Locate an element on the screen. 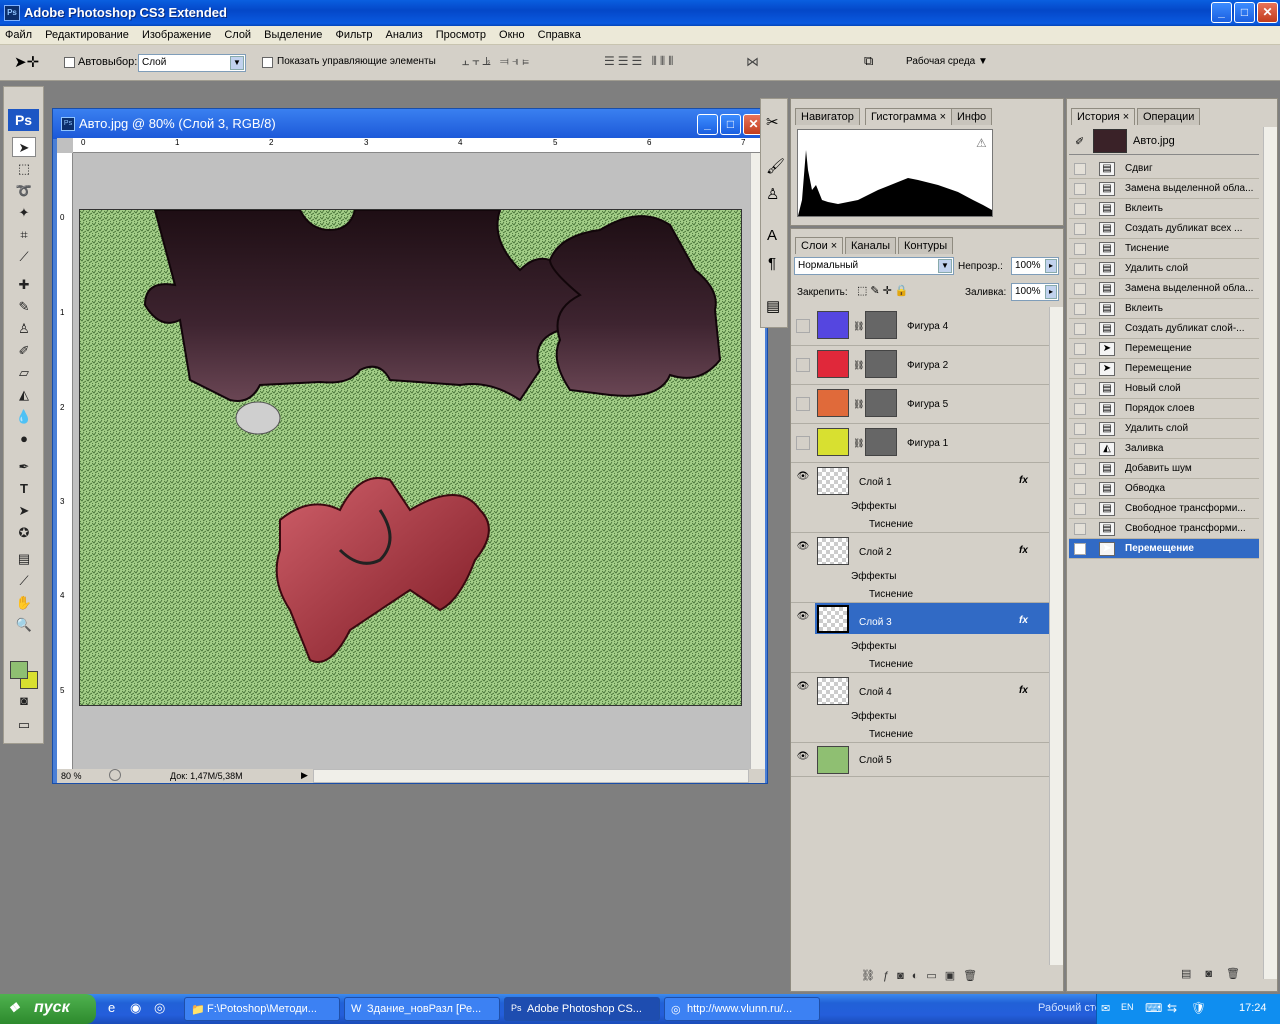 The width and height of the screenshot is (1280, 1024). layer-row-shape-5: ⛓ Фигура 5 is located at coordinates (920, 404).